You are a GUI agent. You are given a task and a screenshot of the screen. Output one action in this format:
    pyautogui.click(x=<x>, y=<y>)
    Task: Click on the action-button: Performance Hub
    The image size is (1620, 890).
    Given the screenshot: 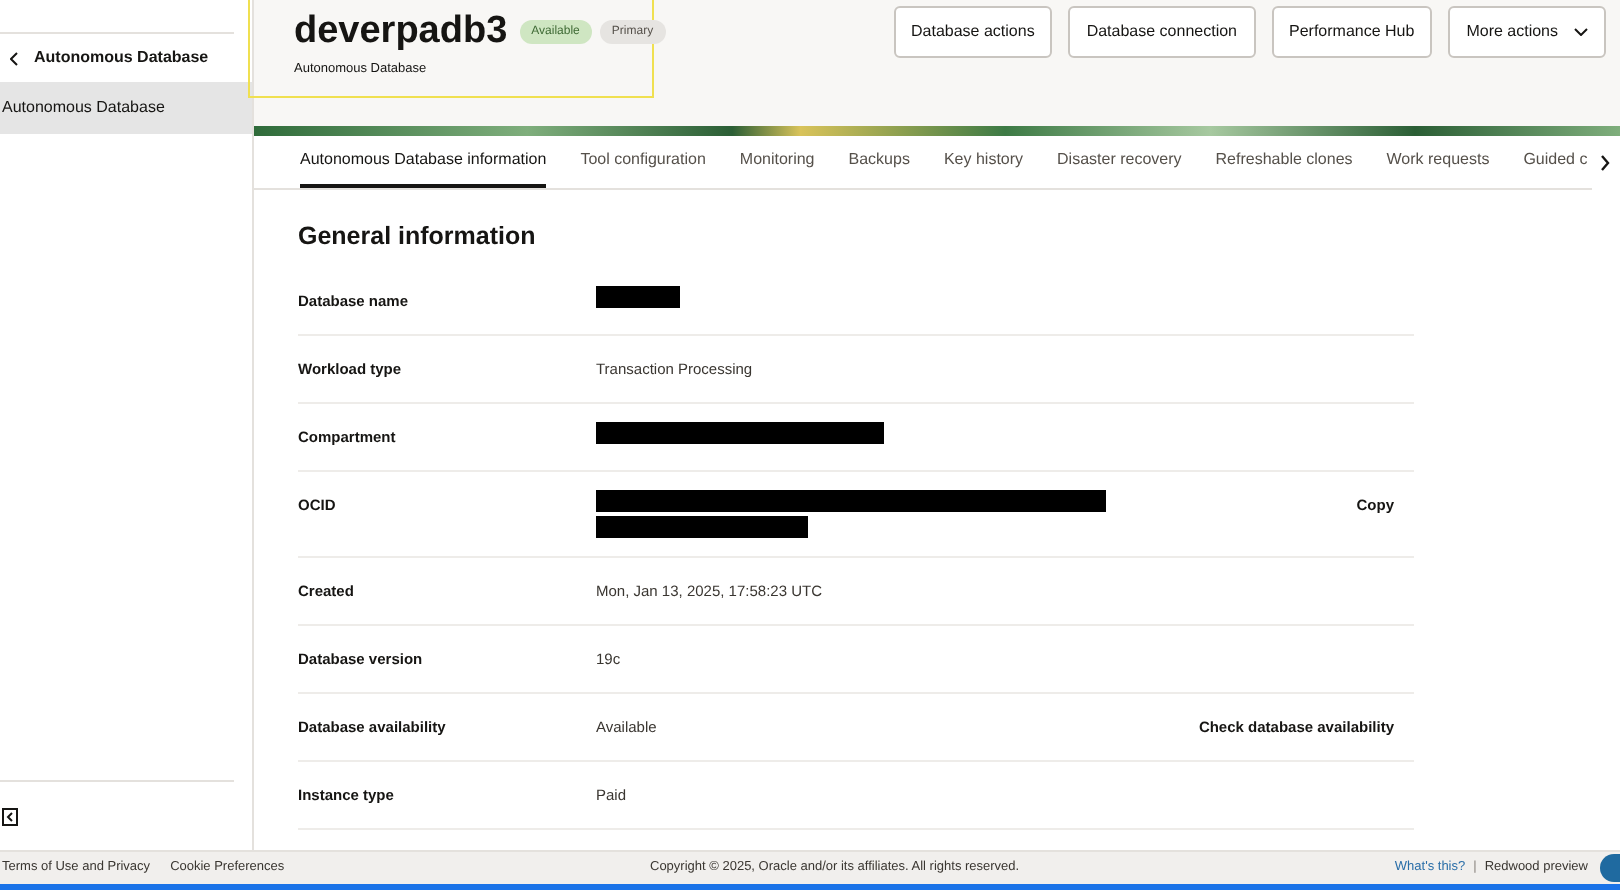 What is the action you would take?
    pyautogui.click(x=1352, y=32)
    